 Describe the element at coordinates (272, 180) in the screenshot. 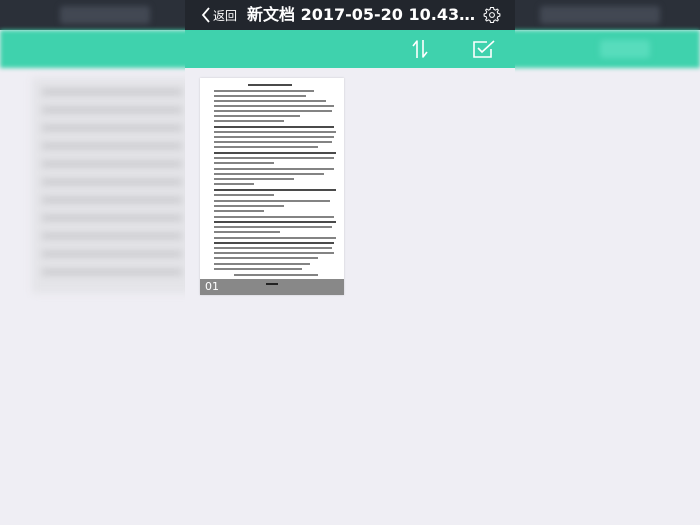

I see `scanned-document-image` at that location.